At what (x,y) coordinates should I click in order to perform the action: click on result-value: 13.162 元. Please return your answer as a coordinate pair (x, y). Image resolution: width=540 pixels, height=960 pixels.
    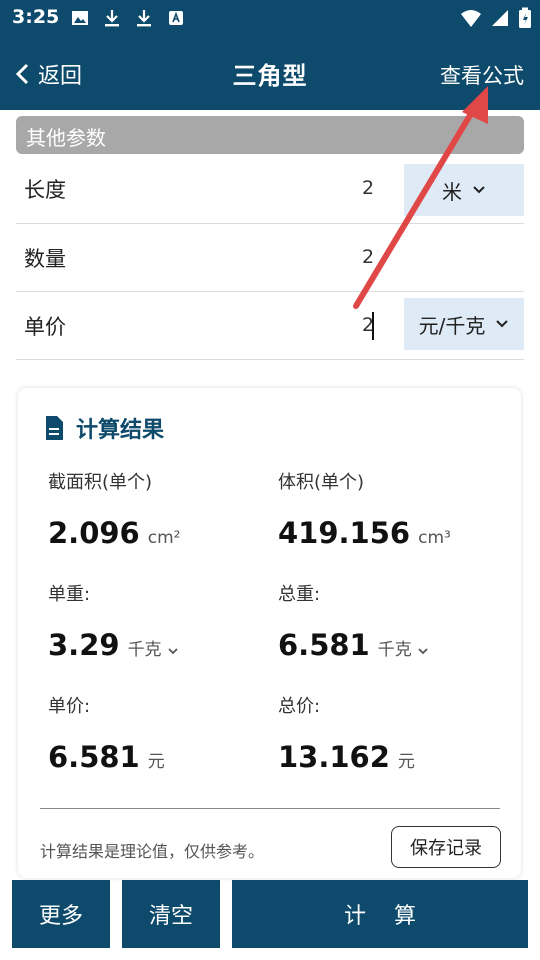
    Looking at the image, I should click on (346, 757).